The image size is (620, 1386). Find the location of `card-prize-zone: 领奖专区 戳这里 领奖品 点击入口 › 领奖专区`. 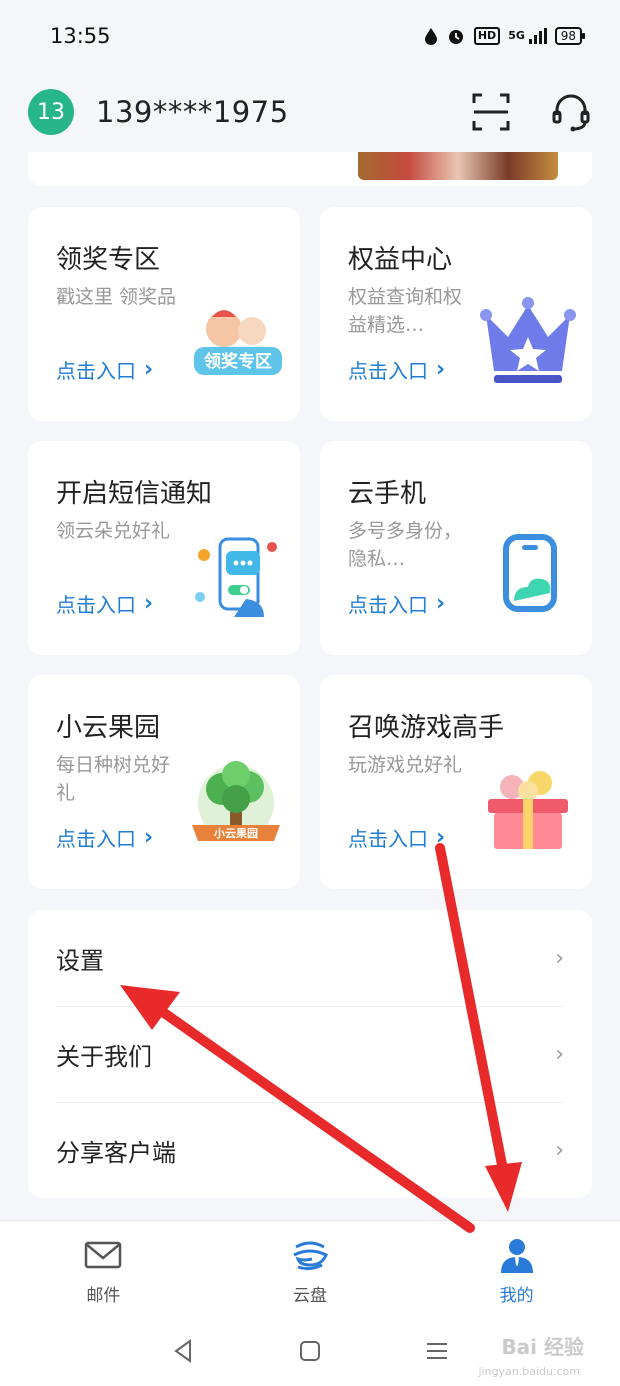

card-prize-zone: 领奖专区 戳这里 领奖品 点击入口 › 领奖专区 is located at coordinates (164, 314).